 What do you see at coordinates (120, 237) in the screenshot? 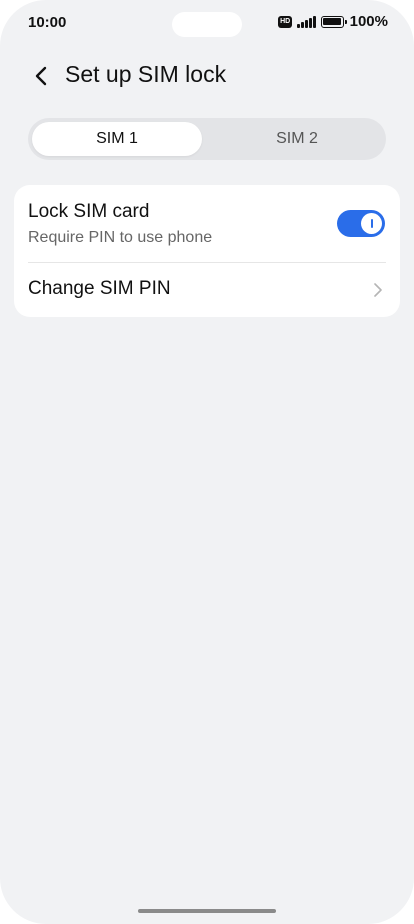
I see `lock-sim-card-subtitle: Require PIN to use phone` at bounding box center [120, 237].